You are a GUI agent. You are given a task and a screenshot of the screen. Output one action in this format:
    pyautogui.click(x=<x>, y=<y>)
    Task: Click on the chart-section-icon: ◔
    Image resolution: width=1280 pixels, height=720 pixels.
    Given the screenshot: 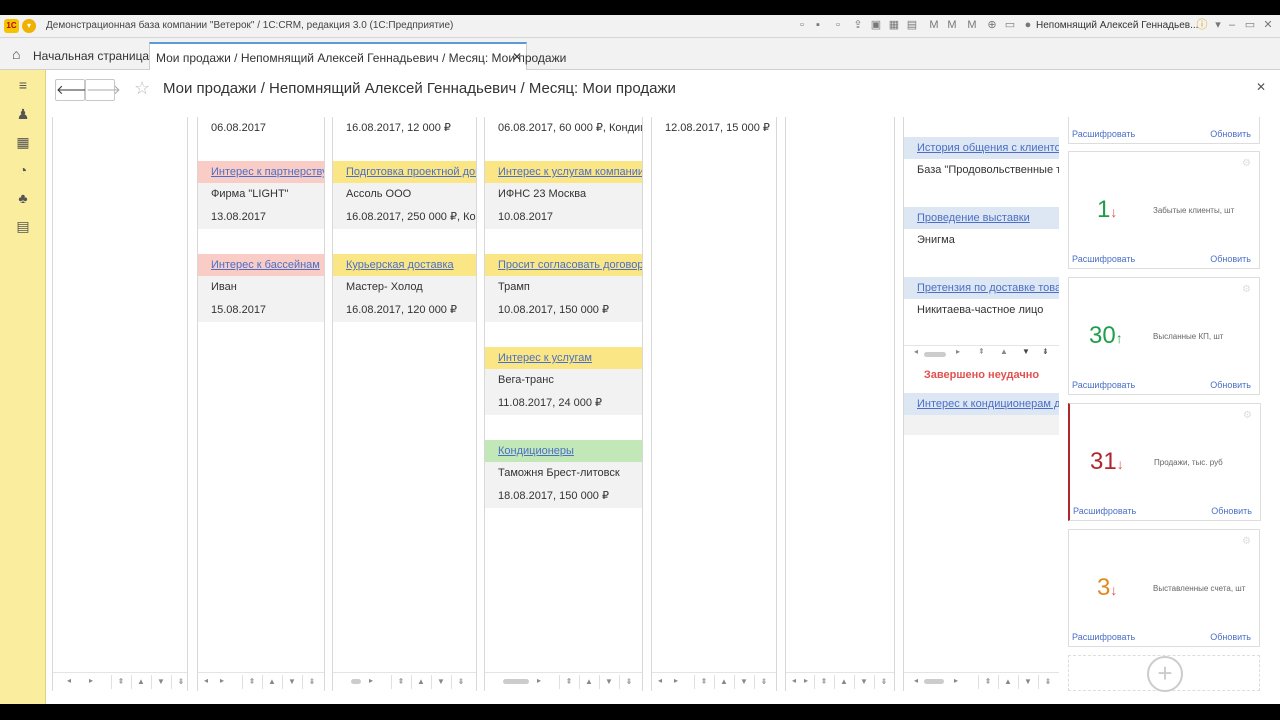 What is the action you would take?
    pyautogui.click(x=23, y=170)
    